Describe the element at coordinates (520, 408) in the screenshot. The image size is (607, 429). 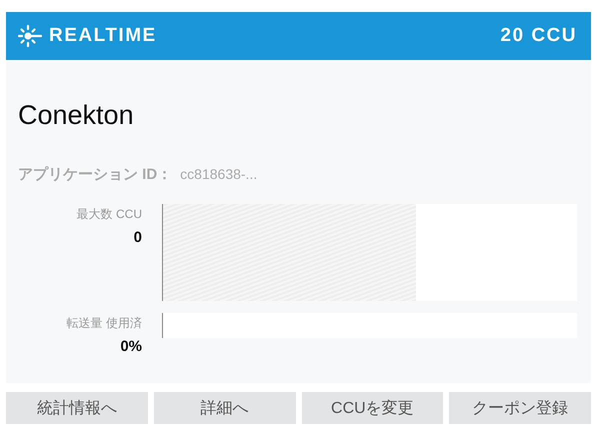
I see `action-button: クーポン登録` at that location.